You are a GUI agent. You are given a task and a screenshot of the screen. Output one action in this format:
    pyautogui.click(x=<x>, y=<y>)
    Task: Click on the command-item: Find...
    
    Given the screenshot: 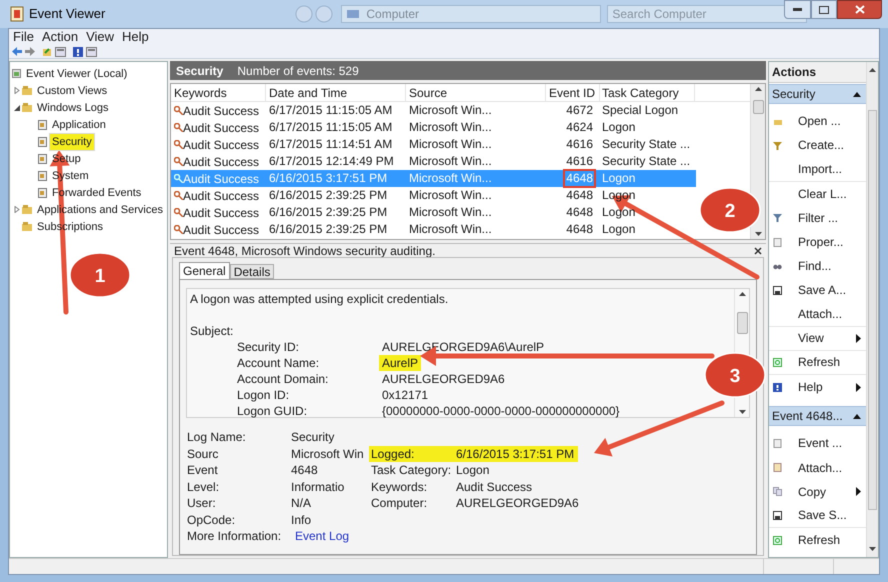 What is the action you would take?
    pyautogui.click(x=817, y=266)
    